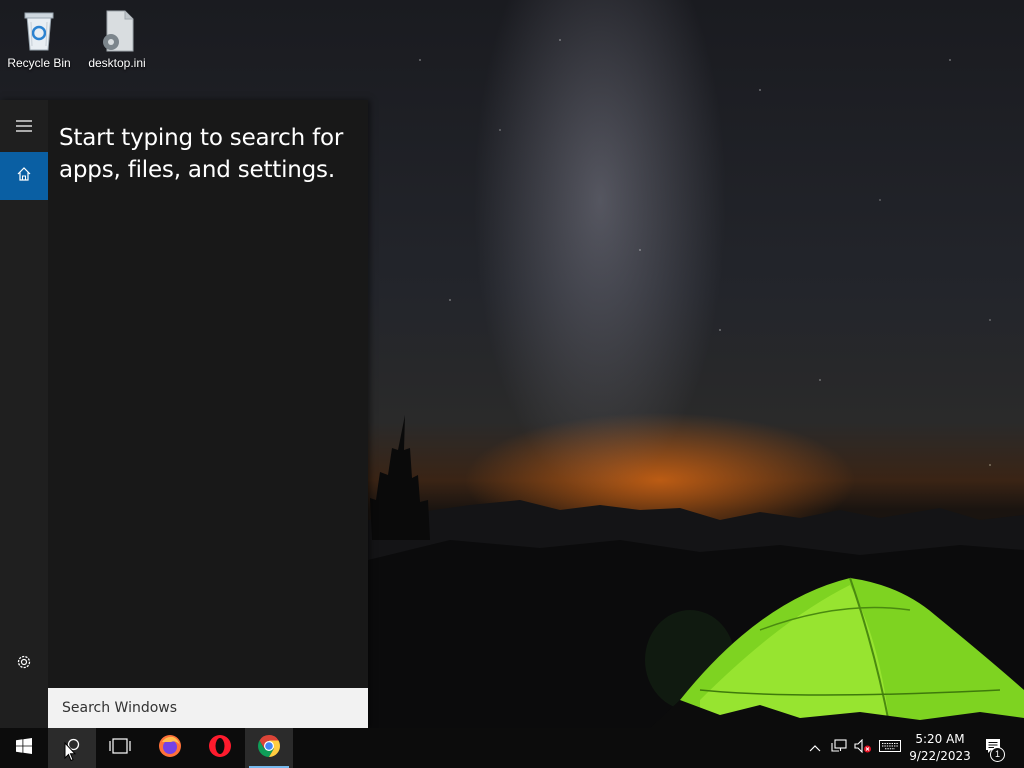 The image size is (1024, 768). I want to click on touch-keyboard-button, so click(890, 748).